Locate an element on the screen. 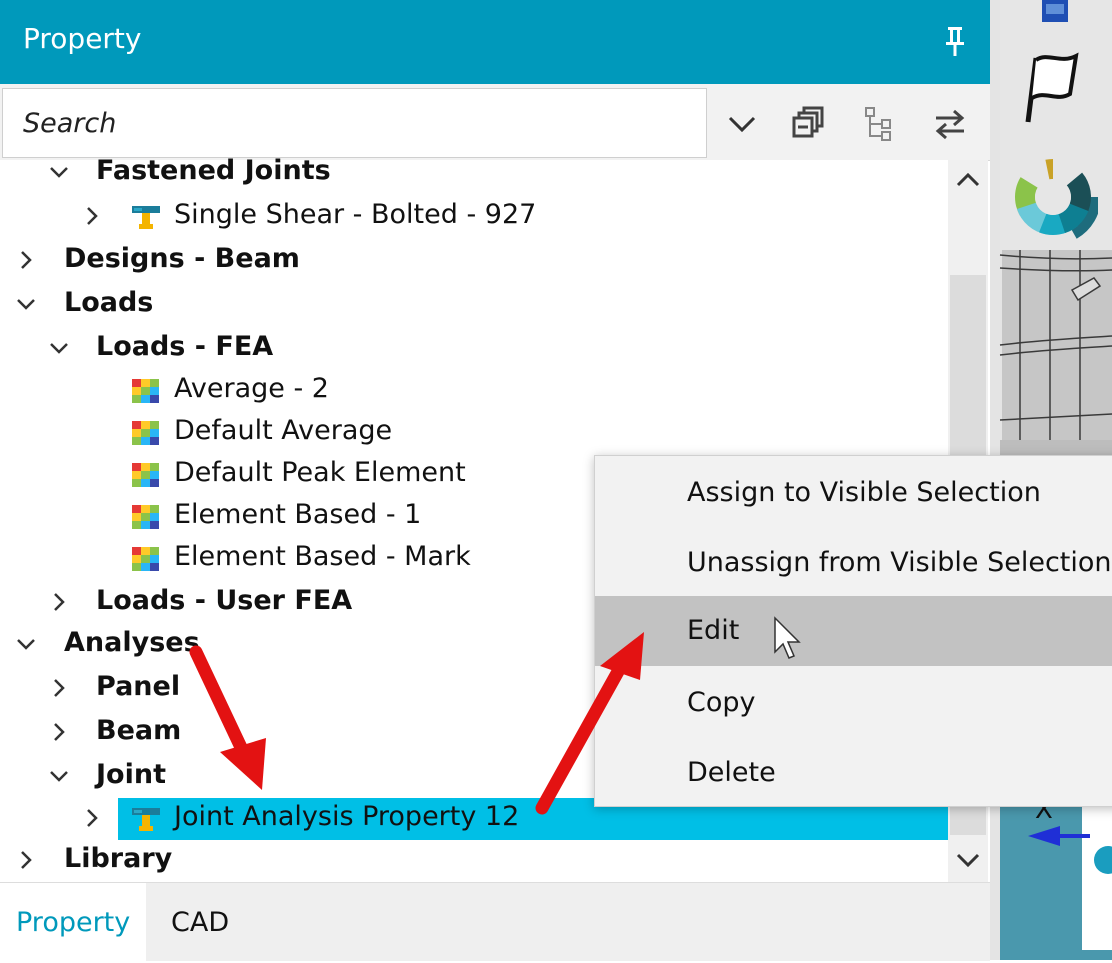  tree-node-library: Library is located at coordinates (474, 861).